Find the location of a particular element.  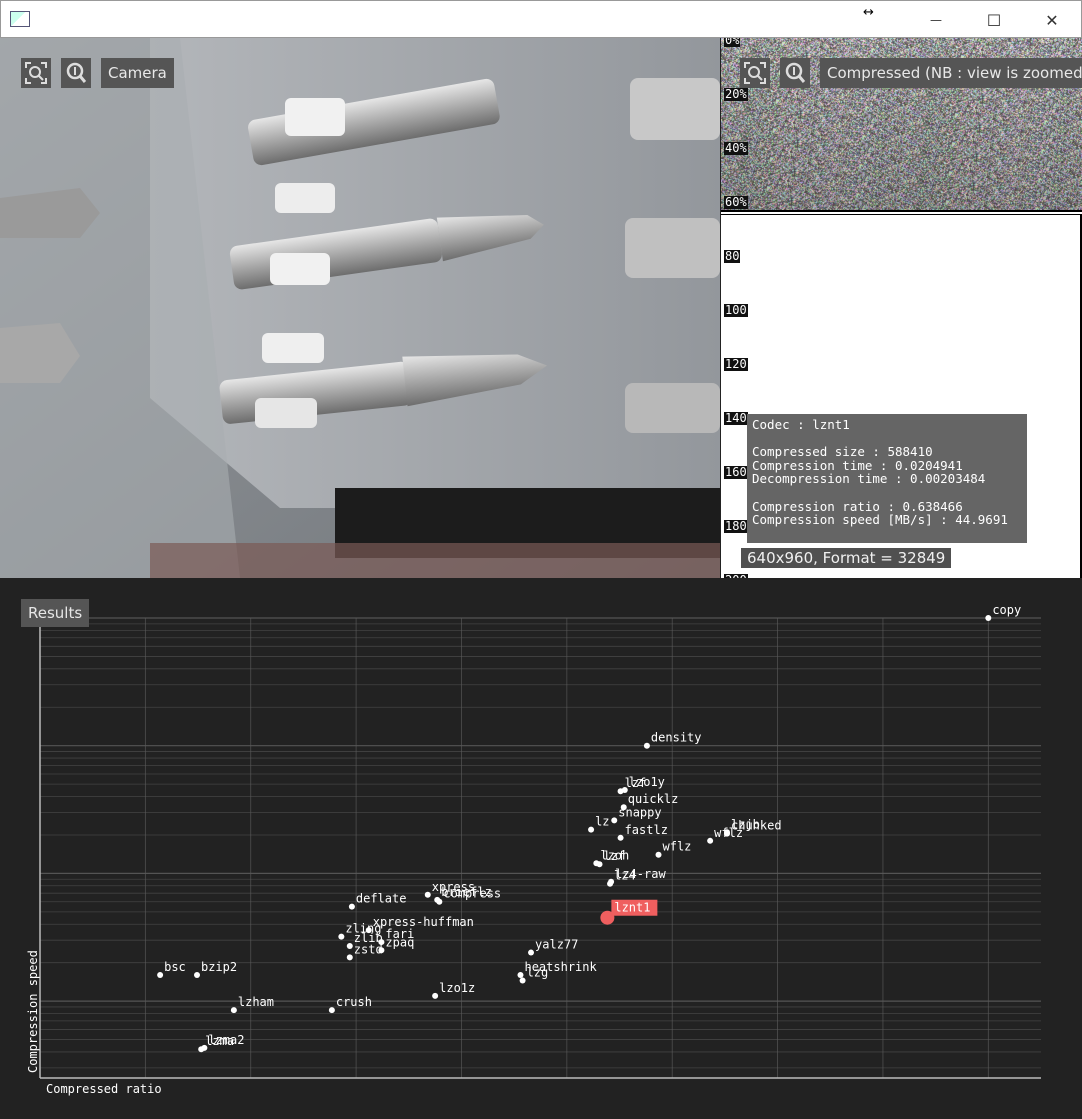

close-button: ✕ is located at coordinates (1052, 20).